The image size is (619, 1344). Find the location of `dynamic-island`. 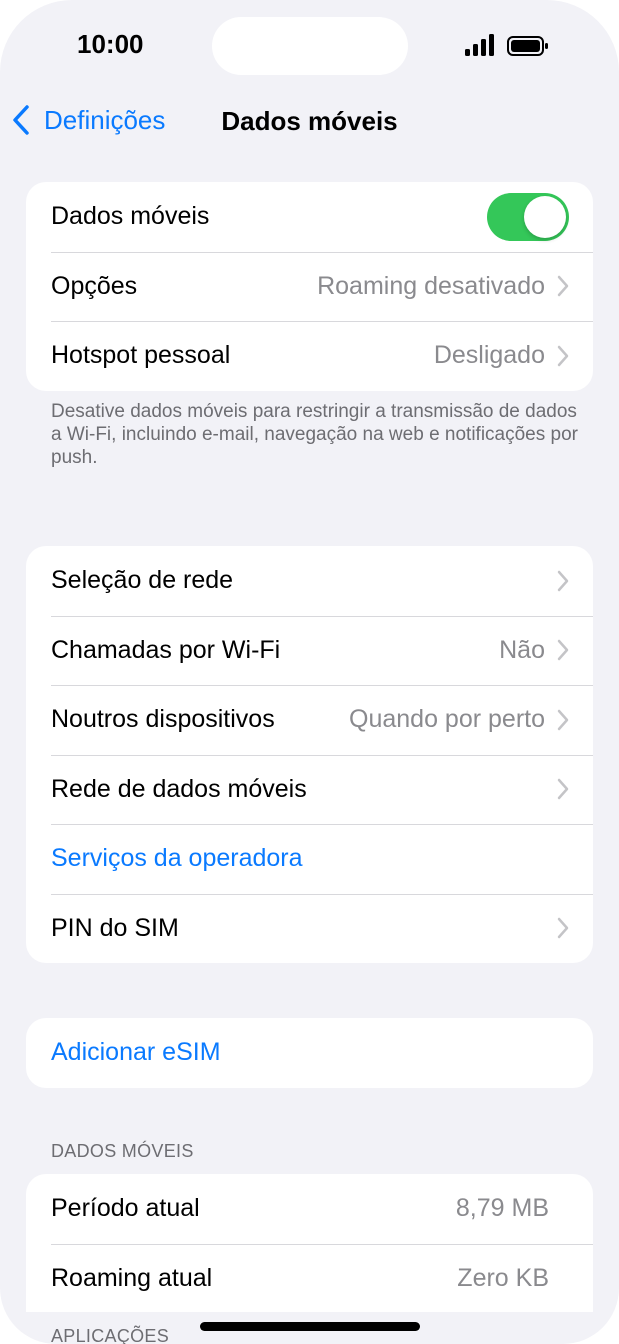

dynamic-island is located at coordinates (310, 46).